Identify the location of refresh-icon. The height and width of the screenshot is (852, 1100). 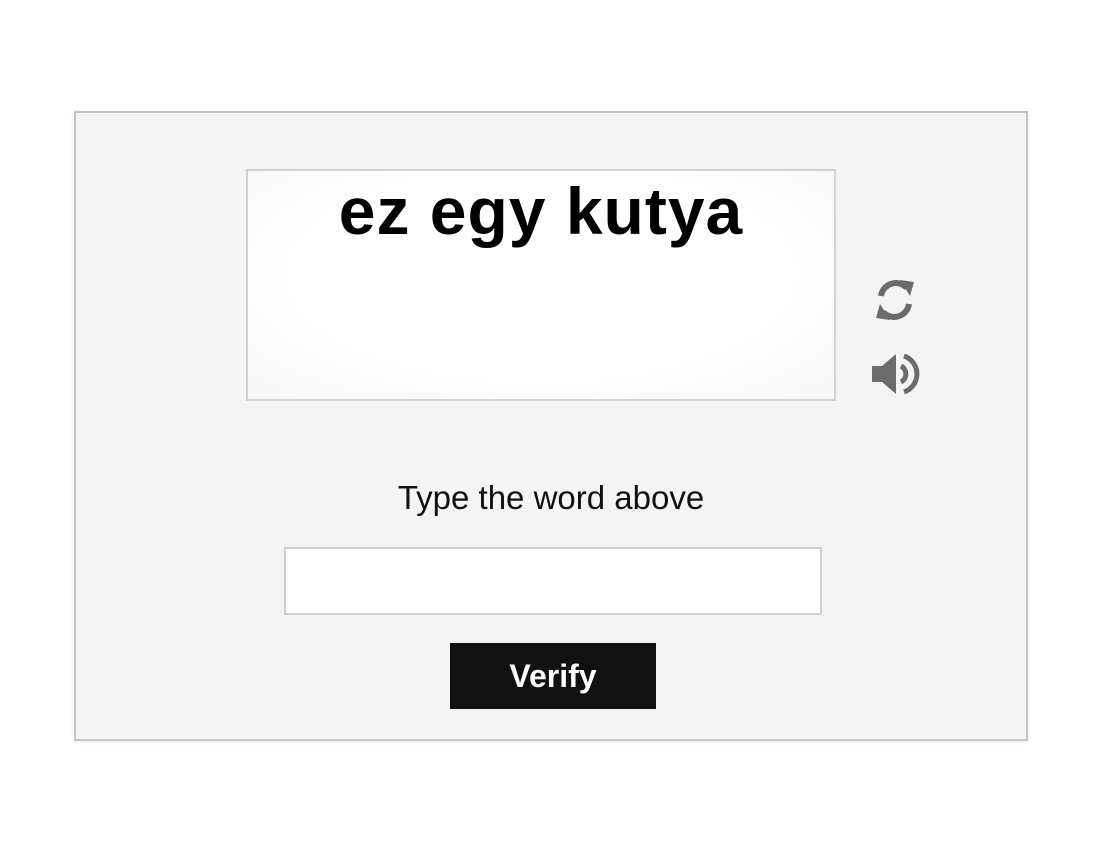
(895, 300).